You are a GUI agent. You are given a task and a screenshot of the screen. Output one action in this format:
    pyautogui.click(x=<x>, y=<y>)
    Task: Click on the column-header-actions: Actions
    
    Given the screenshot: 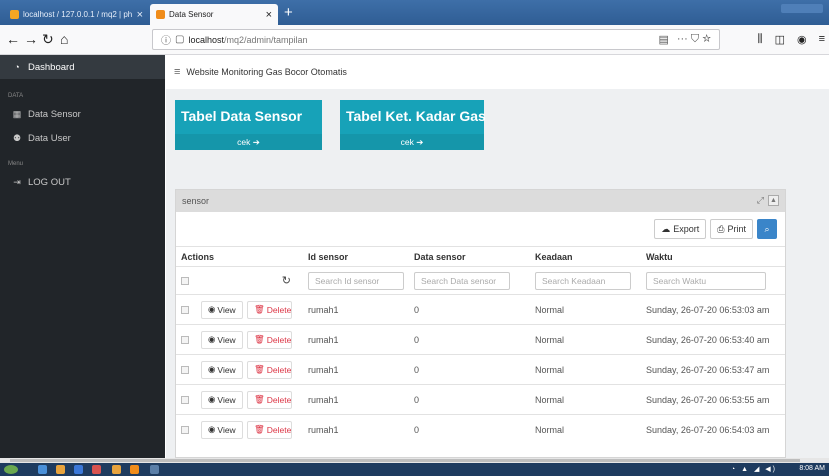 What is the action you would take?
    pyautogui.click(x=239, y=256)
    